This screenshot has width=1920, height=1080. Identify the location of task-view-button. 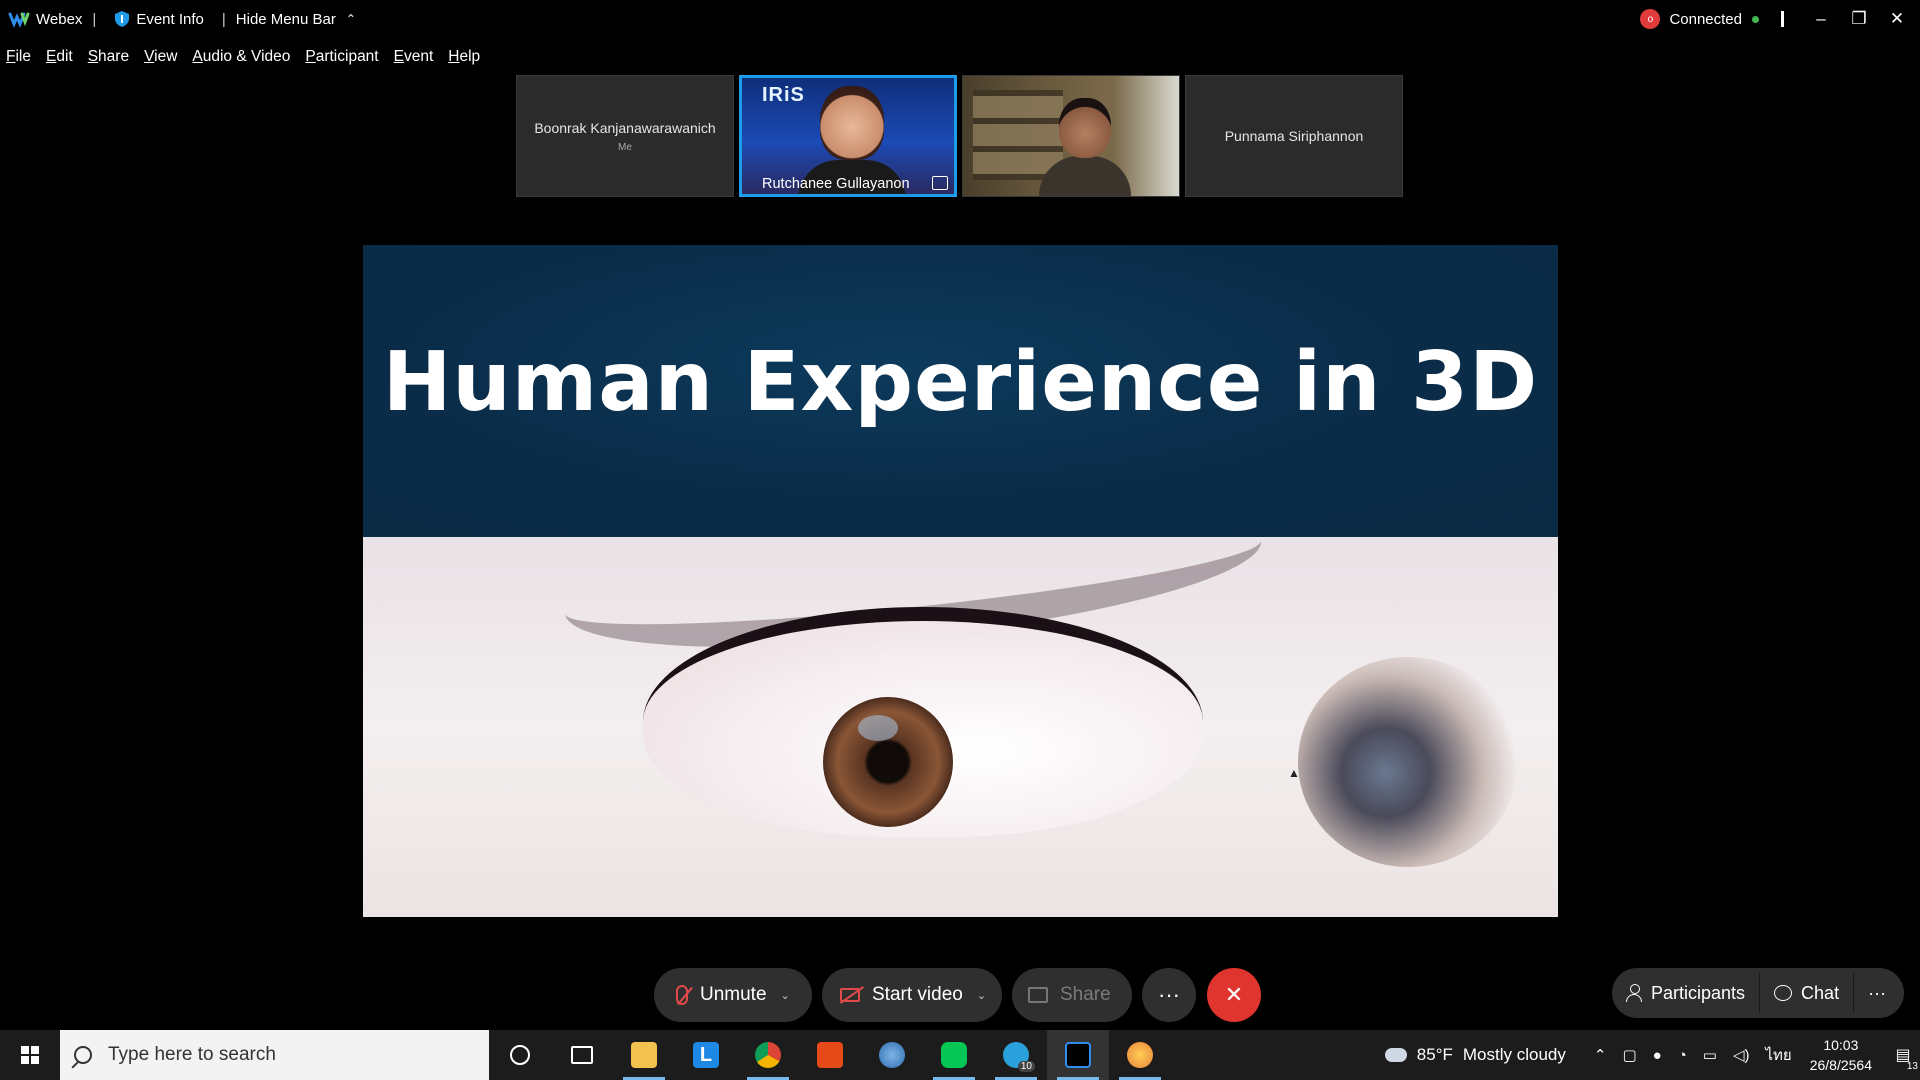
(582, 1055).